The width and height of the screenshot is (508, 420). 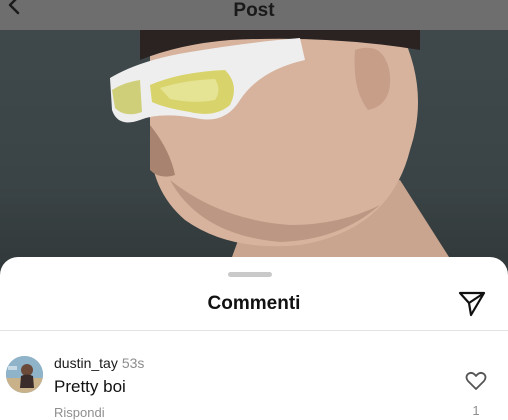 What do you see at coordinates (254, 303) in the screenshot?
I see `comments-title: Commenti` at bounding box center [254, 303].